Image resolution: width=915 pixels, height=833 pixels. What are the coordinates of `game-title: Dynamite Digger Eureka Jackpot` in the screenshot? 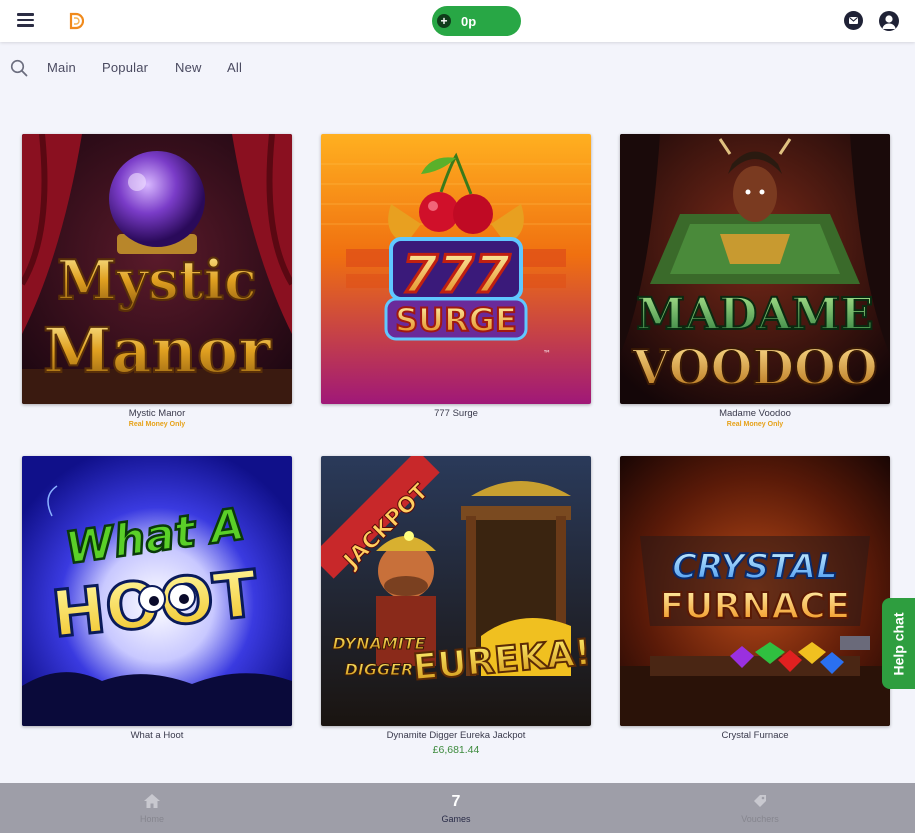 It's located at (456, 735).